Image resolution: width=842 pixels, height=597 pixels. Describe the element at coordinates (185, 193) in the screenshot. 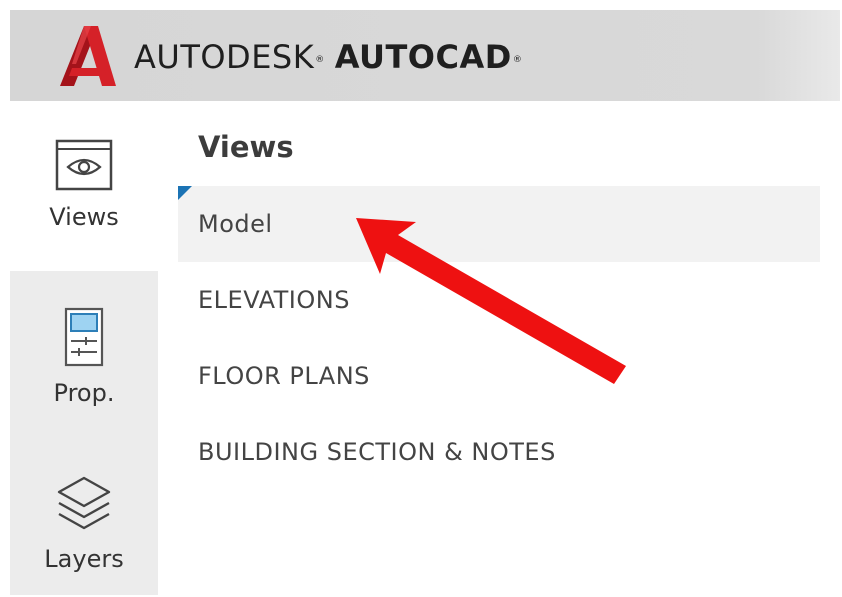

I see `selection-marker` at that location.